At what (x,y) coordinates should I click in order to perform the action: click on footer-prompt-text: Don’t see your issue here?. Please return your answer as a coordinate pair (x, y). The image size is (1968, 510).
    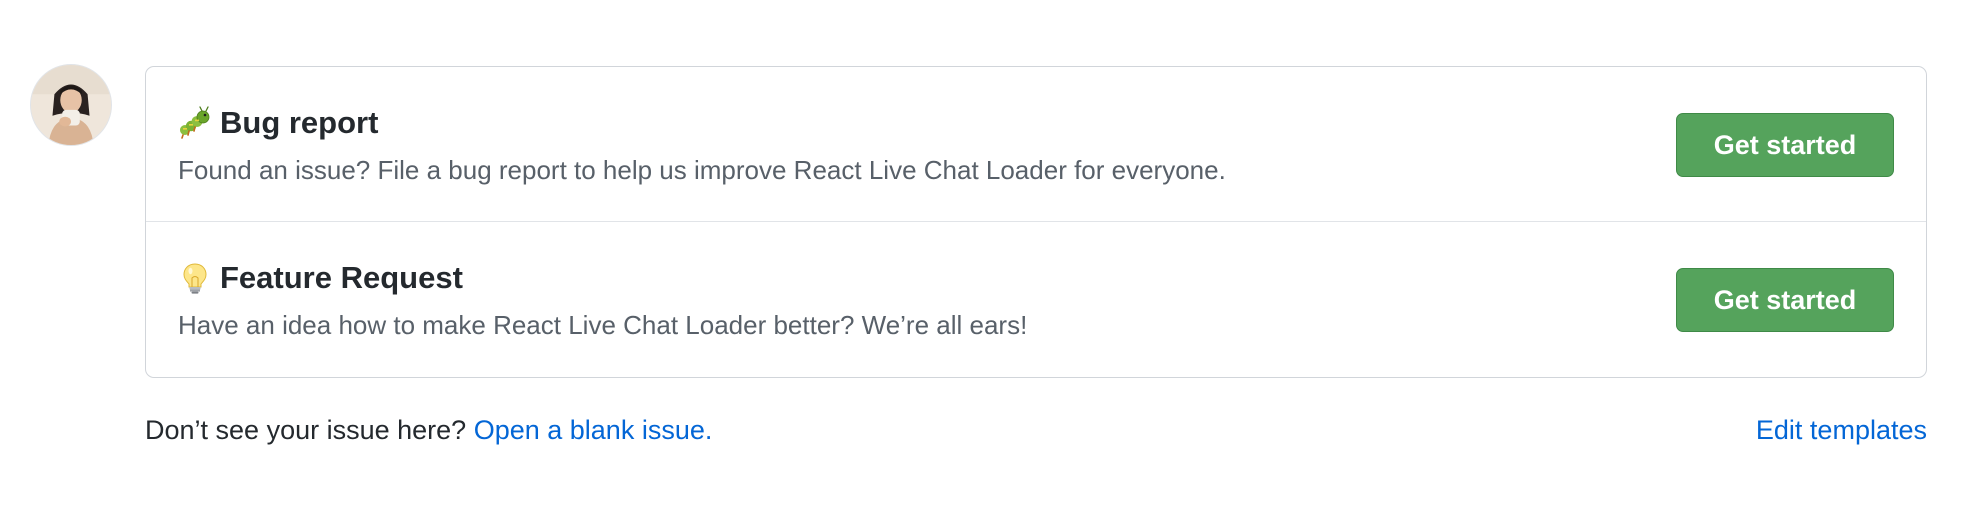
    Looking at the image, I should click on (306, 430).